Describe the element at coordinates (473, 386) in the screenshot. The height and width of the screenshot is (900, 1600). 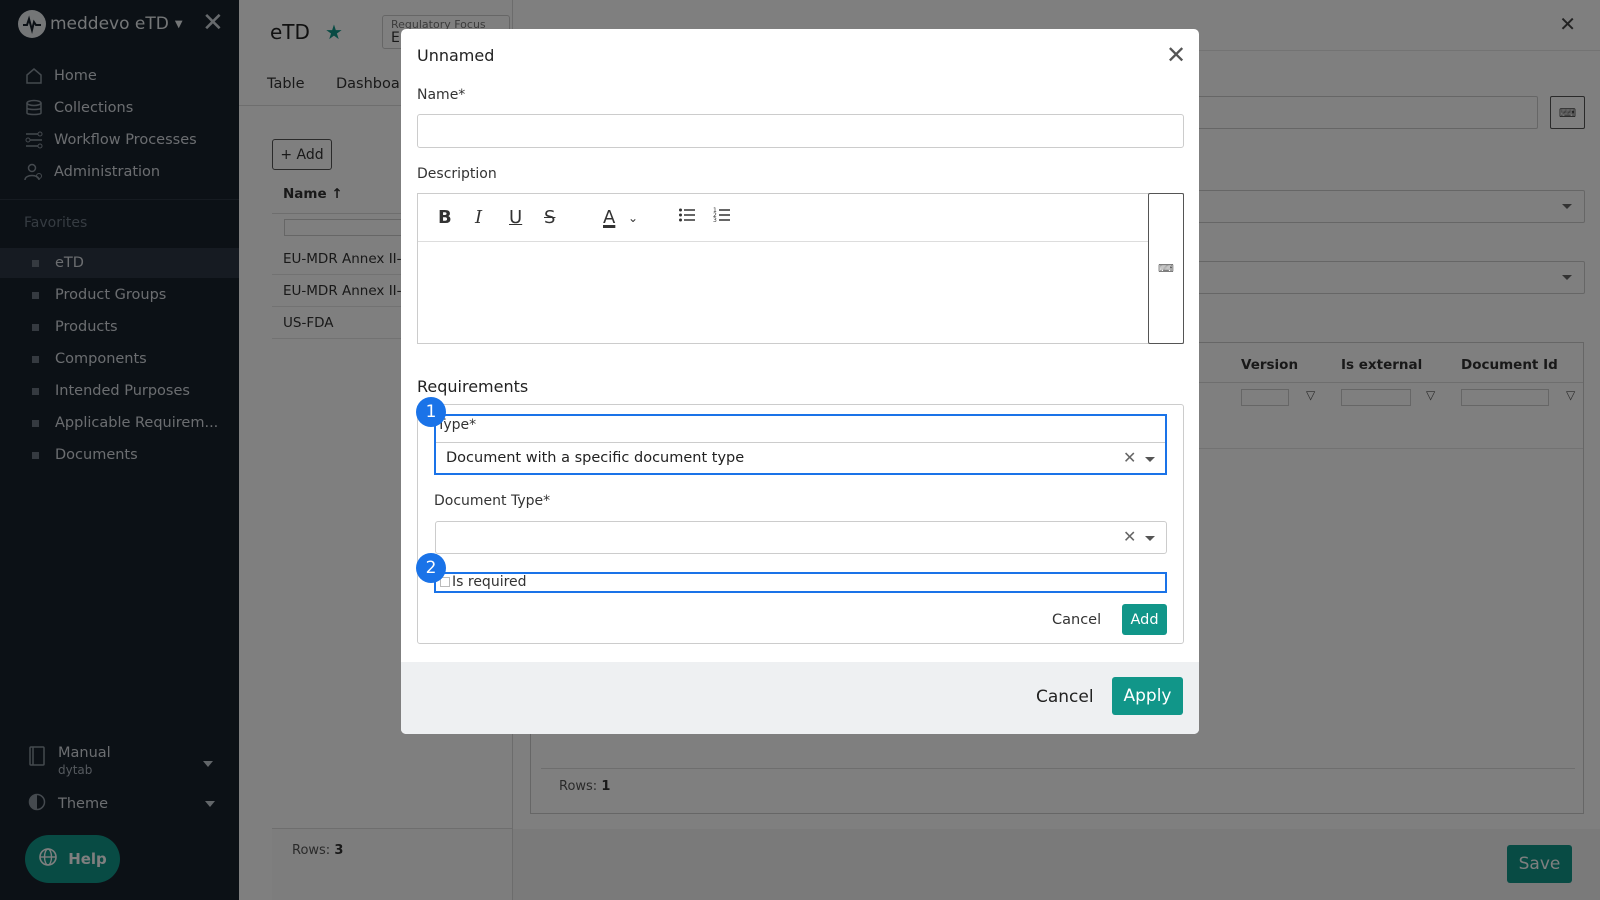
I see `requirements-title: Requirements` at that location.